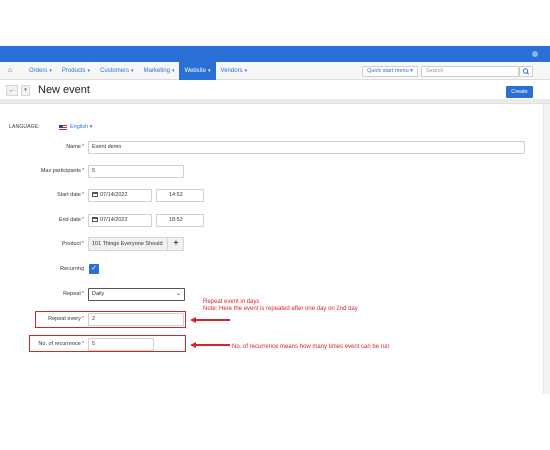 The image size is (550, 450). Describe the element at coordinates (64, 90) in the screenshot. I see `page-title: New event` at that location.